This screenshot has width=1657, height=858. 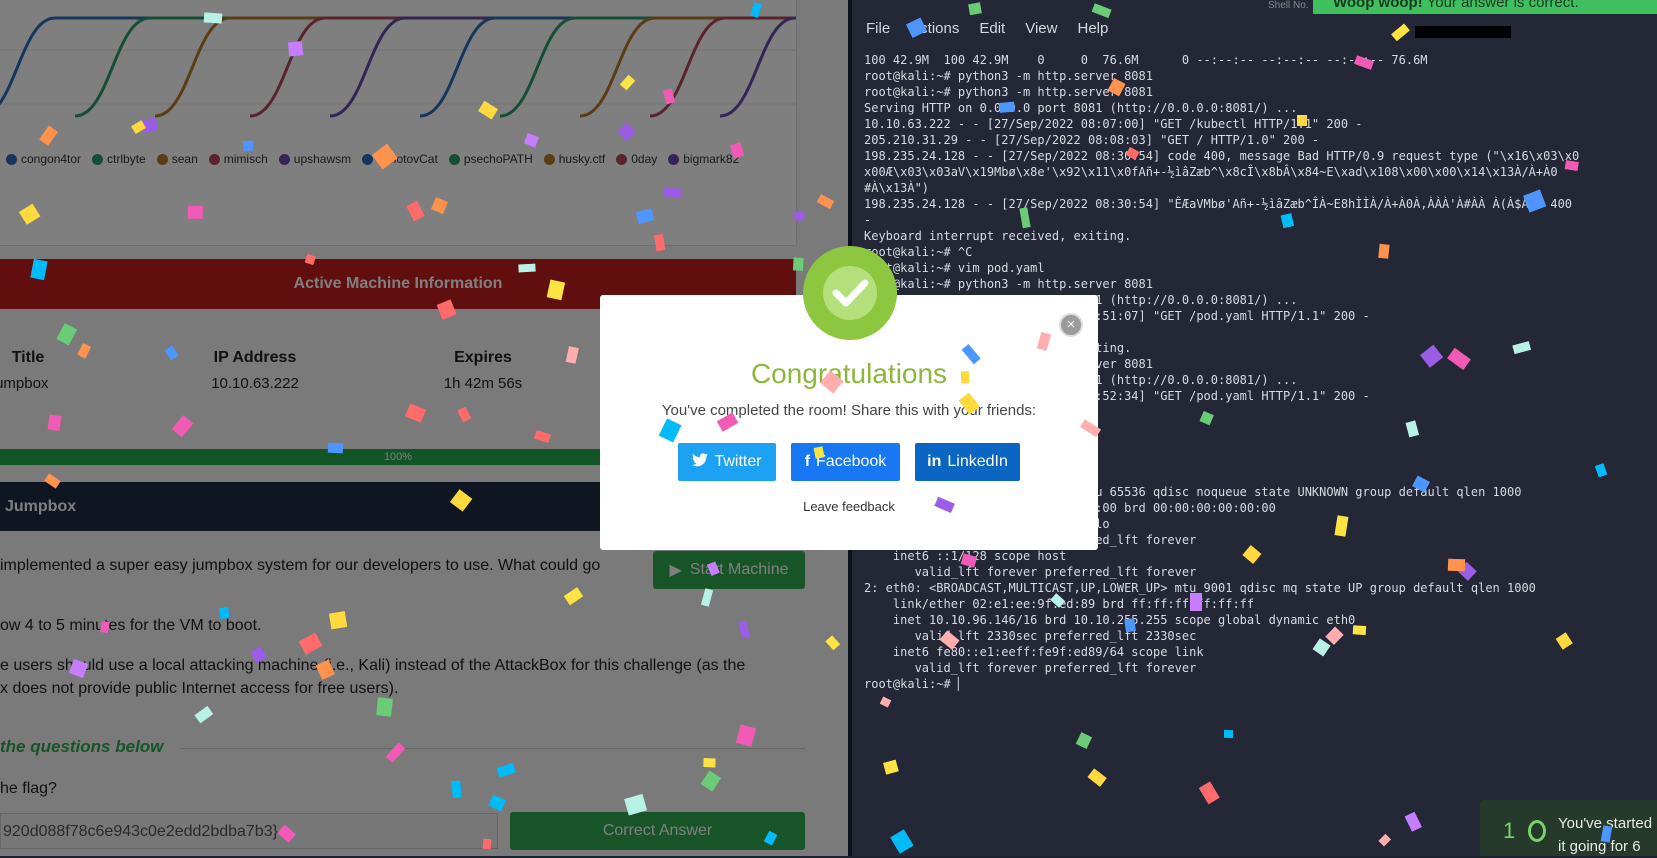 What do you see at coordinates (977, 461) in the screenshot?
I see `linkedin-label: LinkedIn` at bounding box center [977, 461].